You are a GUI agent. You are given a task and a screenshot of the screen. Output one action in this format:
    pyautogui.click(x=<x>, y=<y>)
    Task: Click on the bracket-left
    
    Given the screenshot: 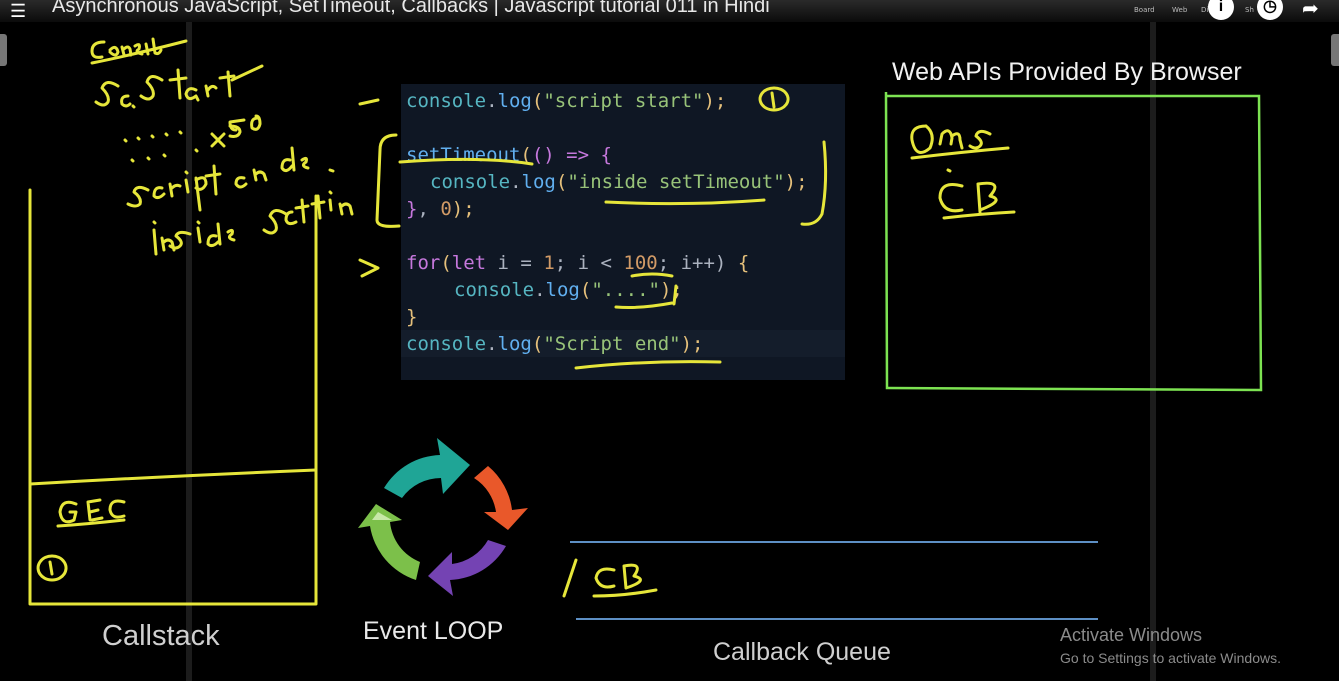 What is the action you would take?
    pyautogui.click(x=388, y=180)
    